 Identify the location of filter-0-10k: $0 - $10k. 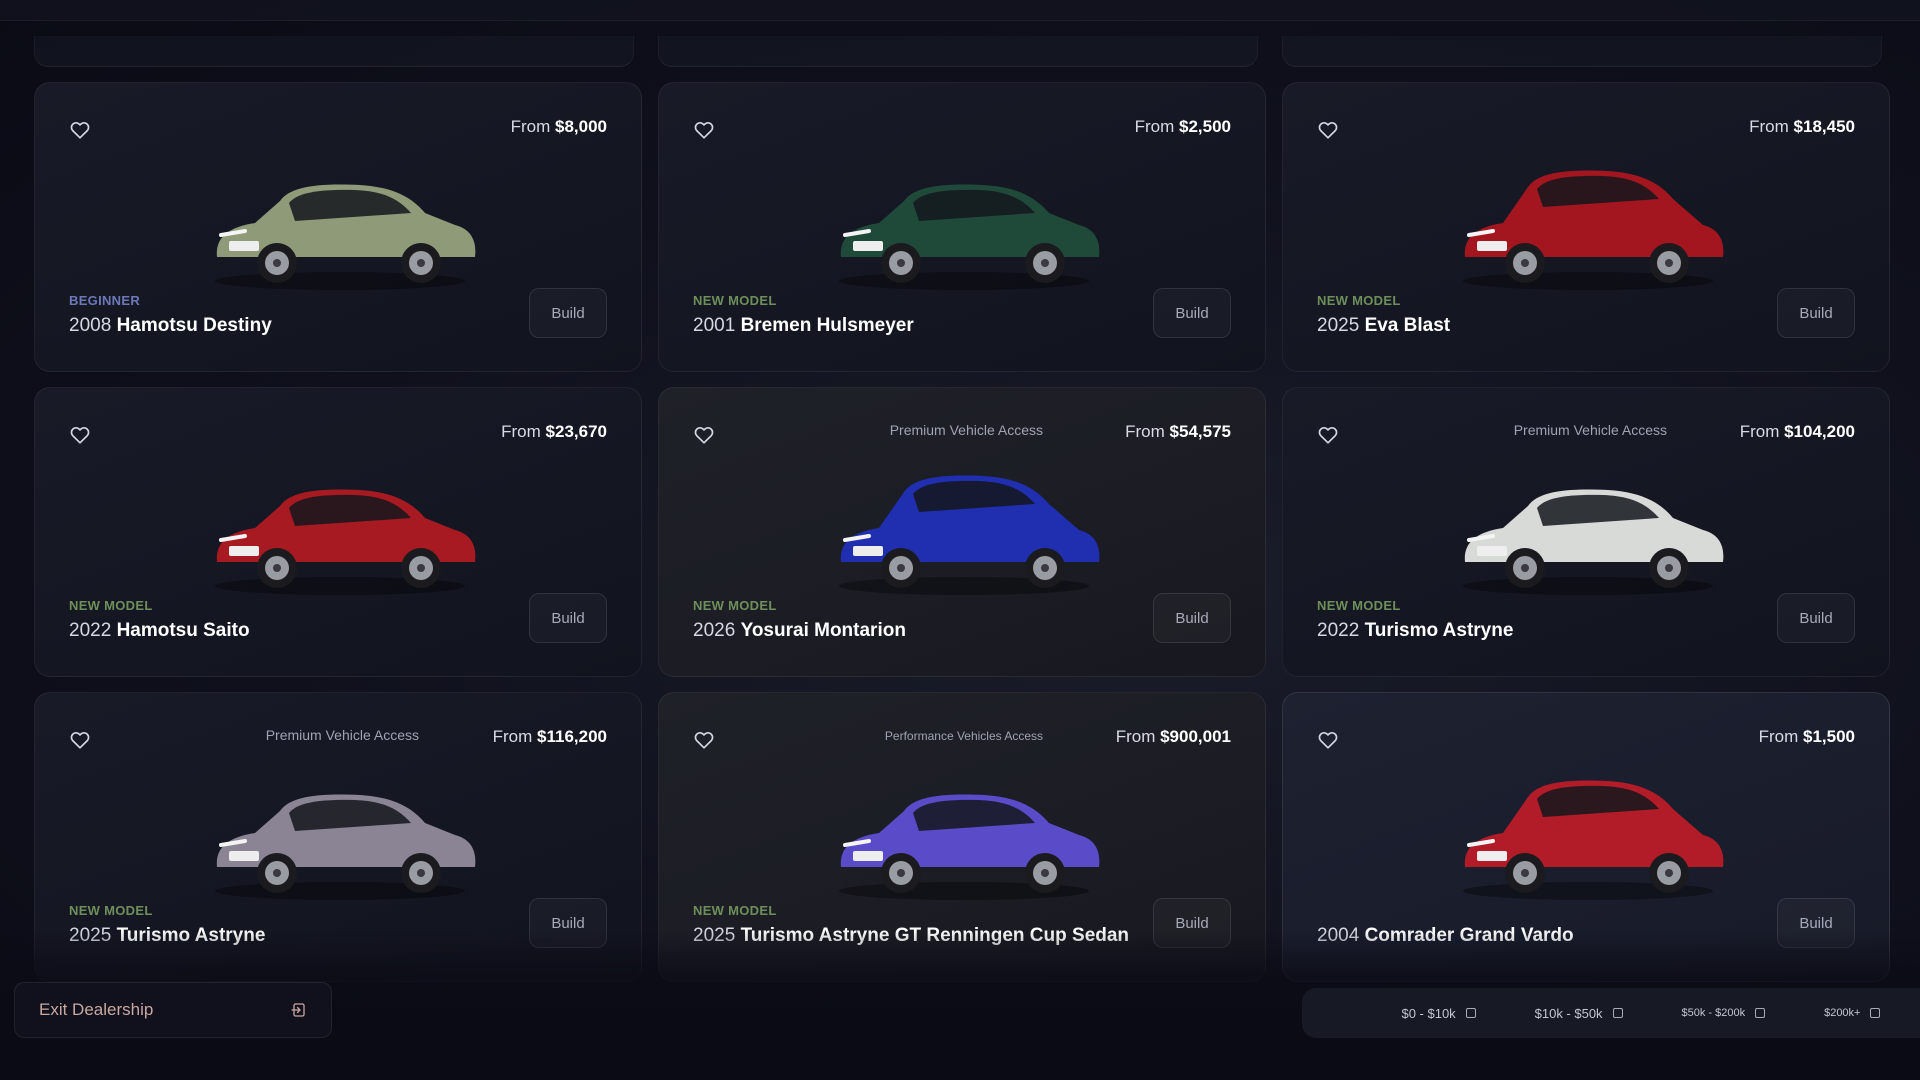
(1438, 1013).